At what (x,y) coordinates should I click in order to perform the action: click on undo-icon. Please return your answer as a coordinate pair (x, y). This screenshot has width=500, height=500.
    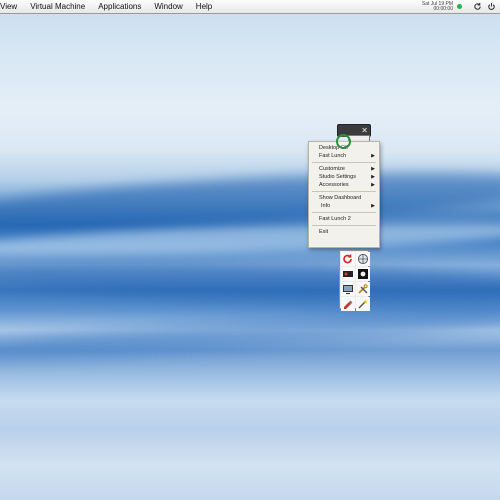
    Looking at the image, I should click on (348, 259).